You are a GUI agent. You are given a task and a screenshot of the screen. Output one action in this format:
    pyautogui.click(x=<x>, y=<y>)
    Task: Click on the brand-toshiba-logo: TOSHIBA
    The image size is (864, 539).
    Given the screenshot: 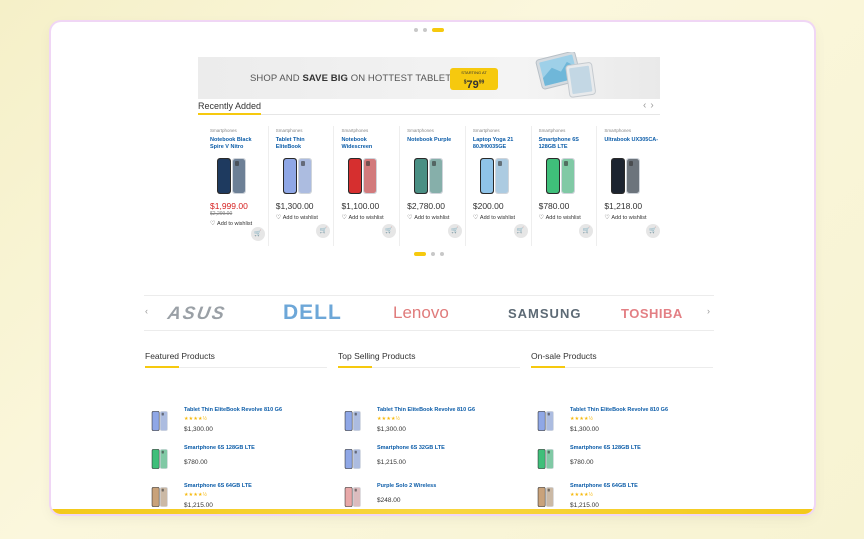 What is the action you would take?
    pyautogui.click(x=652, y=313)
    